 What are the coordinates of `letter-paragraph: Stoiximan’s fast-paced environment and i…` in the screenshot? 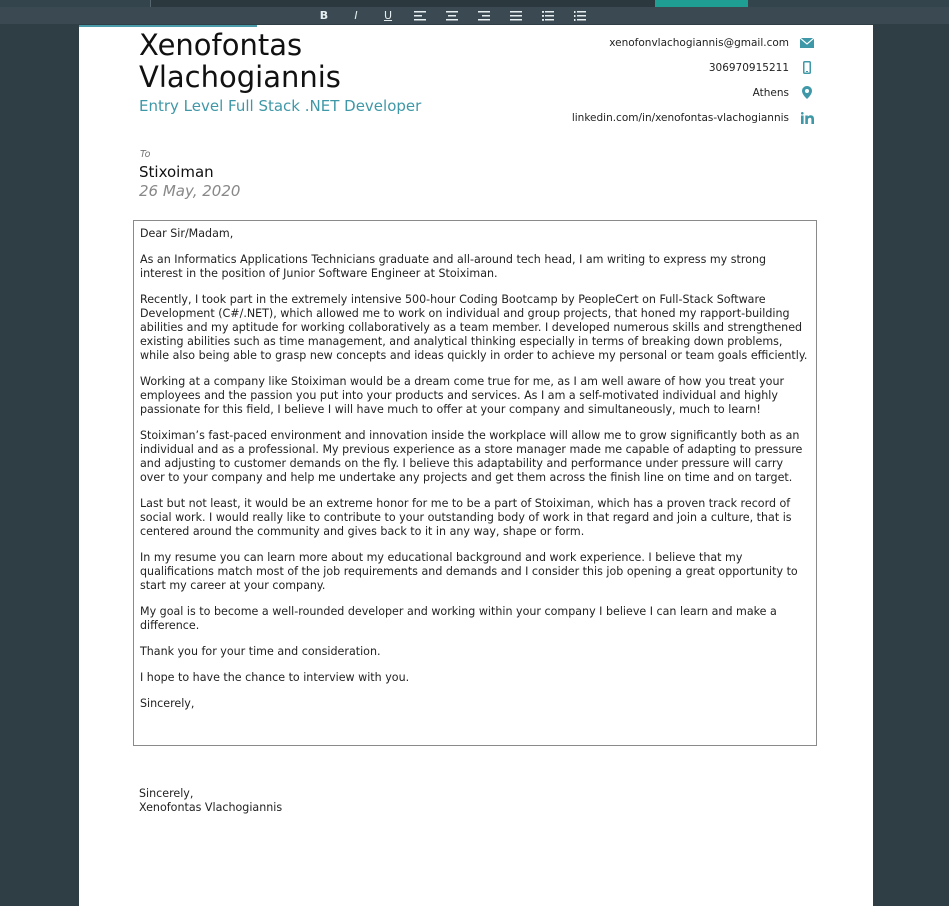 It's located at (471, 456).